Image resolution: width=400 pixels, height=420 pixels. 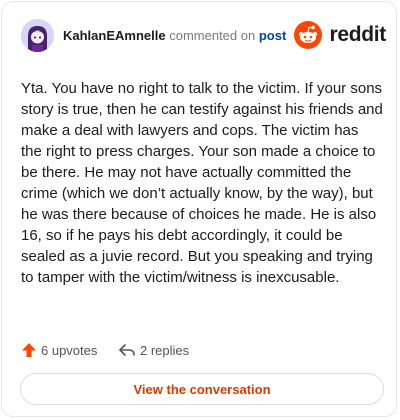 I want to click on reply-arrow-icon, so click(x=127, y=350).